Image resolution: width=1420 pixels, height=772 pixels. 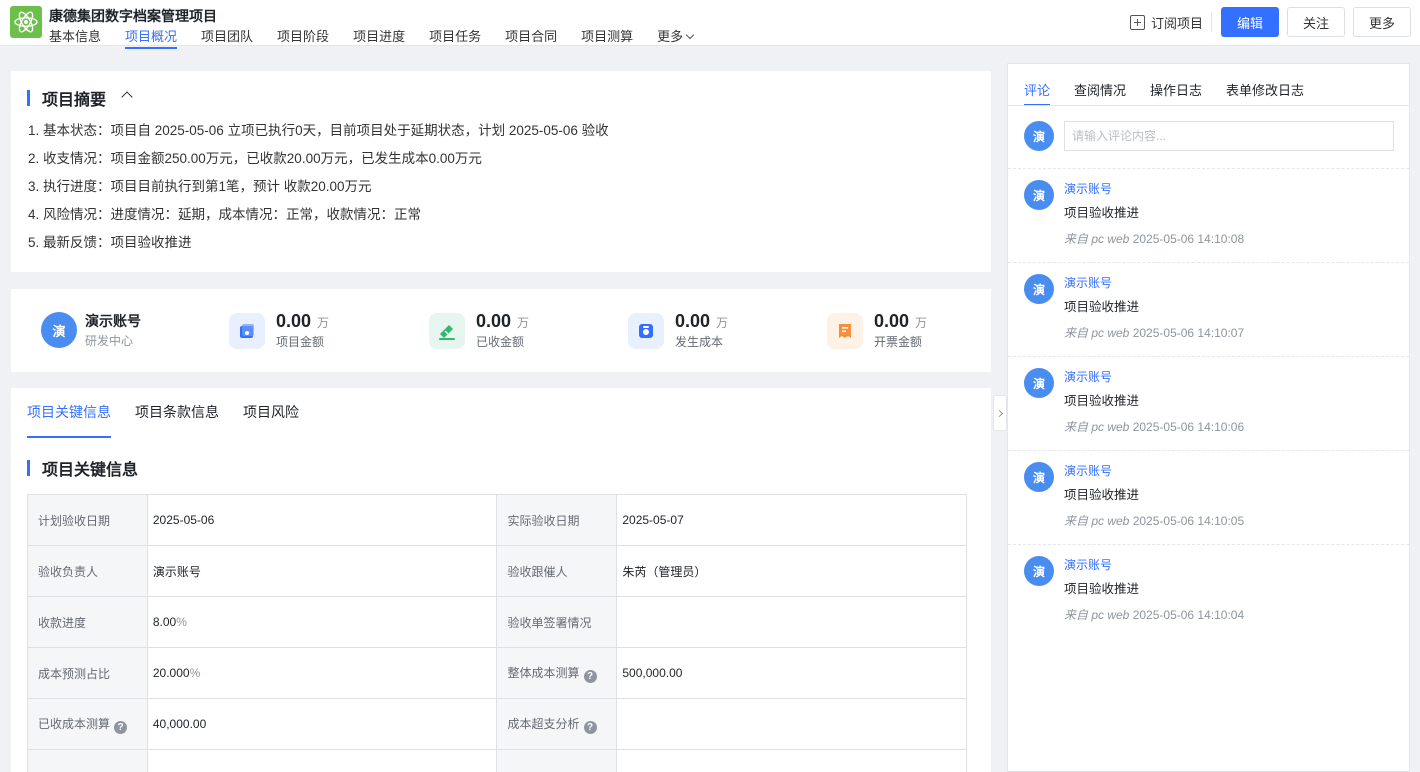 I want to click on comment-time: 2025-05-06 14:10:06, so click(x=1188, y=427).